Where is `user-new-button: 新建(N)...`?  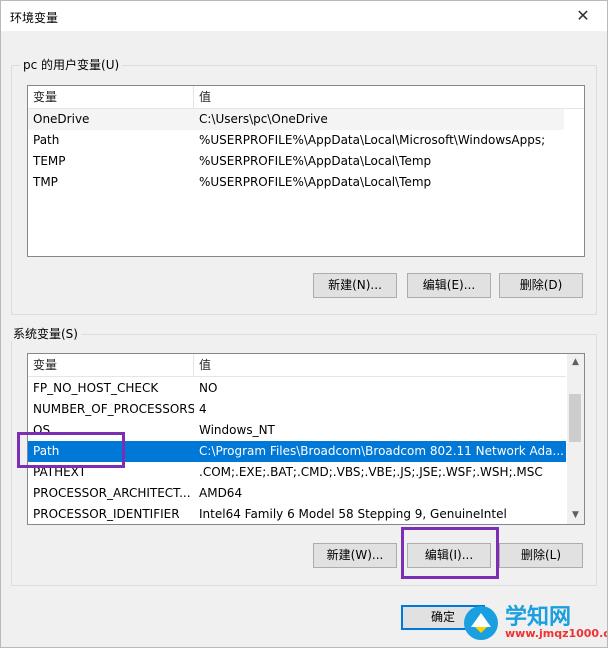
user-new-button: 新建(N)... is located at coordinates (355, 285).